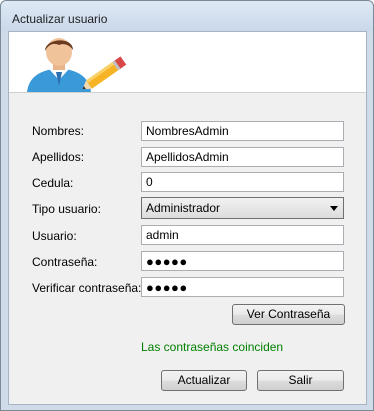  What do you see at coordinates (65, 262) in the screenshot?
I see `contrasena-label: Contraseña:` at bounding box center [65, 262].